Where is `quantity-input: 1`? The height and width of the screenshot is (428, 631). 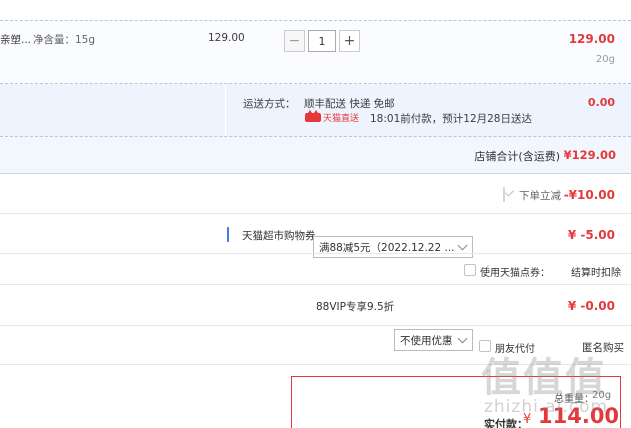 quantity-input: 1 is located at coordinates (322, 41).